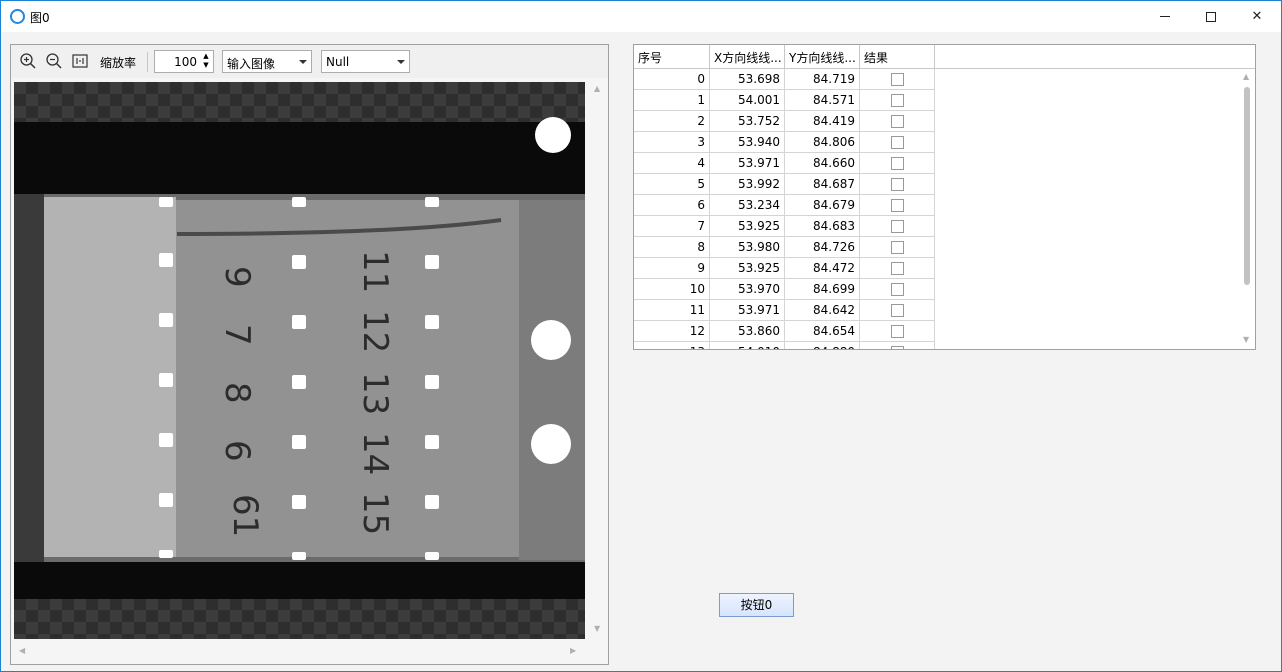 The image size is (1282, 672). I want to click on zoom-in-icon, so click(28, 61).